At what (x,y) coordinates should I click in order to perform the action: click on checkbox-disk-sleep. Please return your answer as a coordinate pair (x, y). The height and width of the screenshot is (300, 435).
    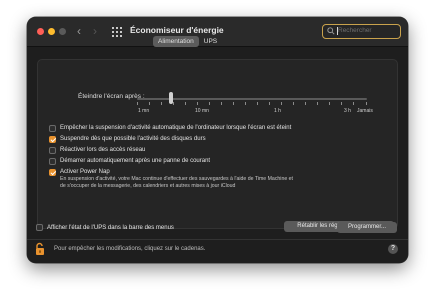
    Looking at the image, I should click on (52, 139).